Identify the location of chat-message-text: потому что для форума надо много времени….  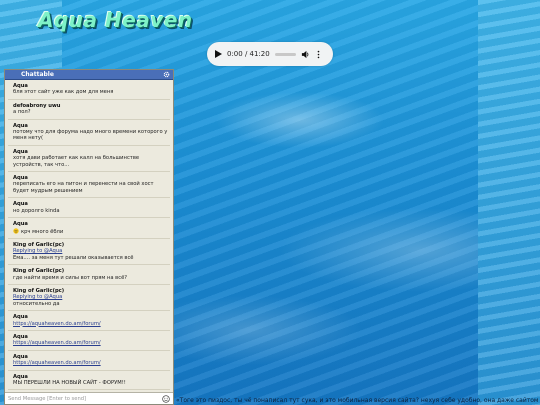
(90, 135).